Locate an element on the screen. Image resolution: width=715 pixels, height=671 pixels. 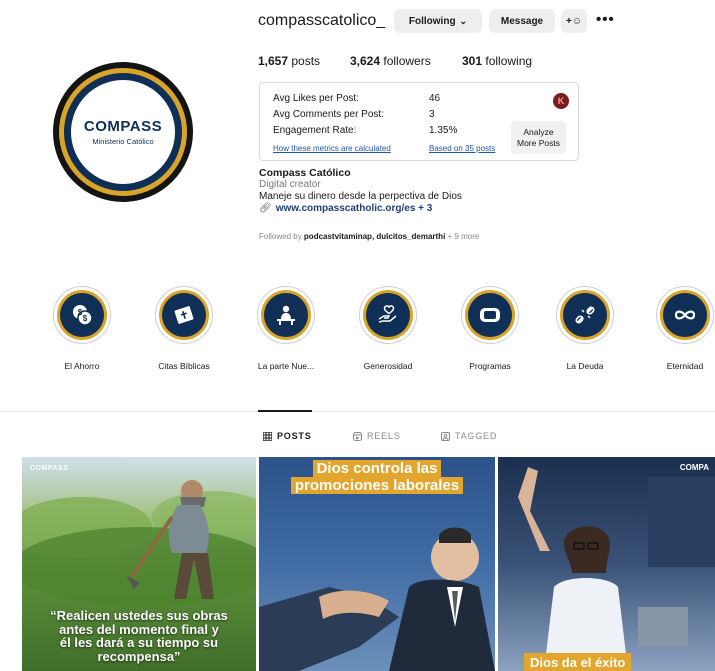
avatar-ring: COMPASS Ministerio Católico is located at coordinates (123, 132).